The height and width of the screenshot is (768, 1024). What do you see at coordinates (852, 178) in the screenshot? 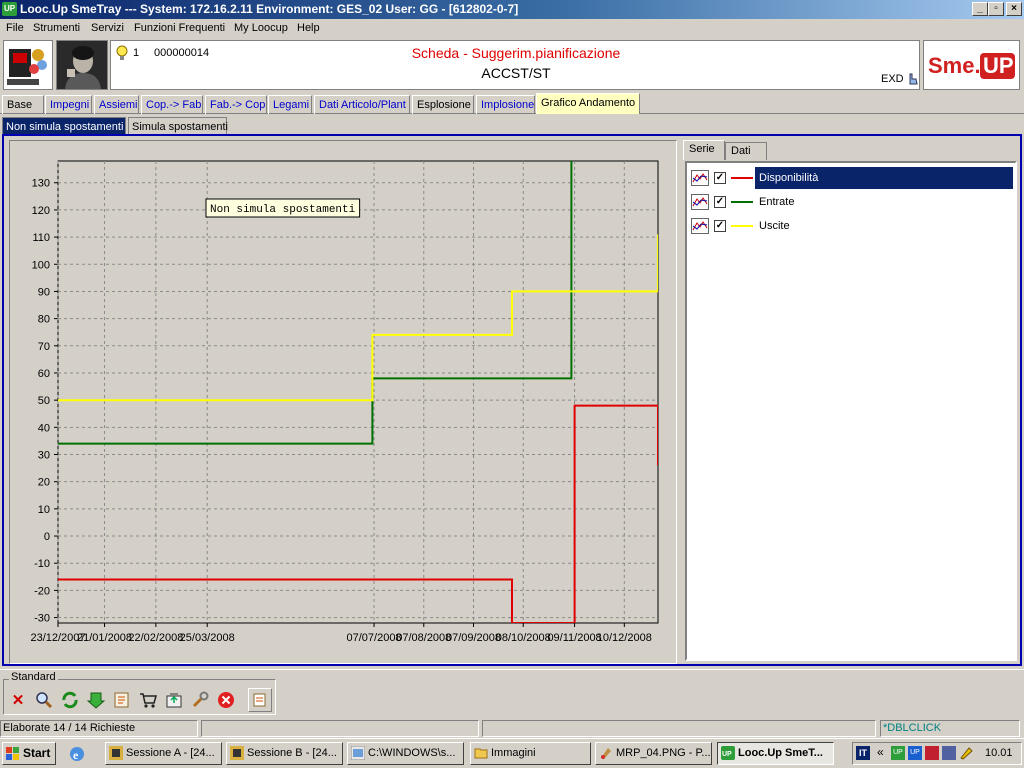
I see `series-row-disponibilita: ✓ Disponibilità` at bounding box center [852, 178].